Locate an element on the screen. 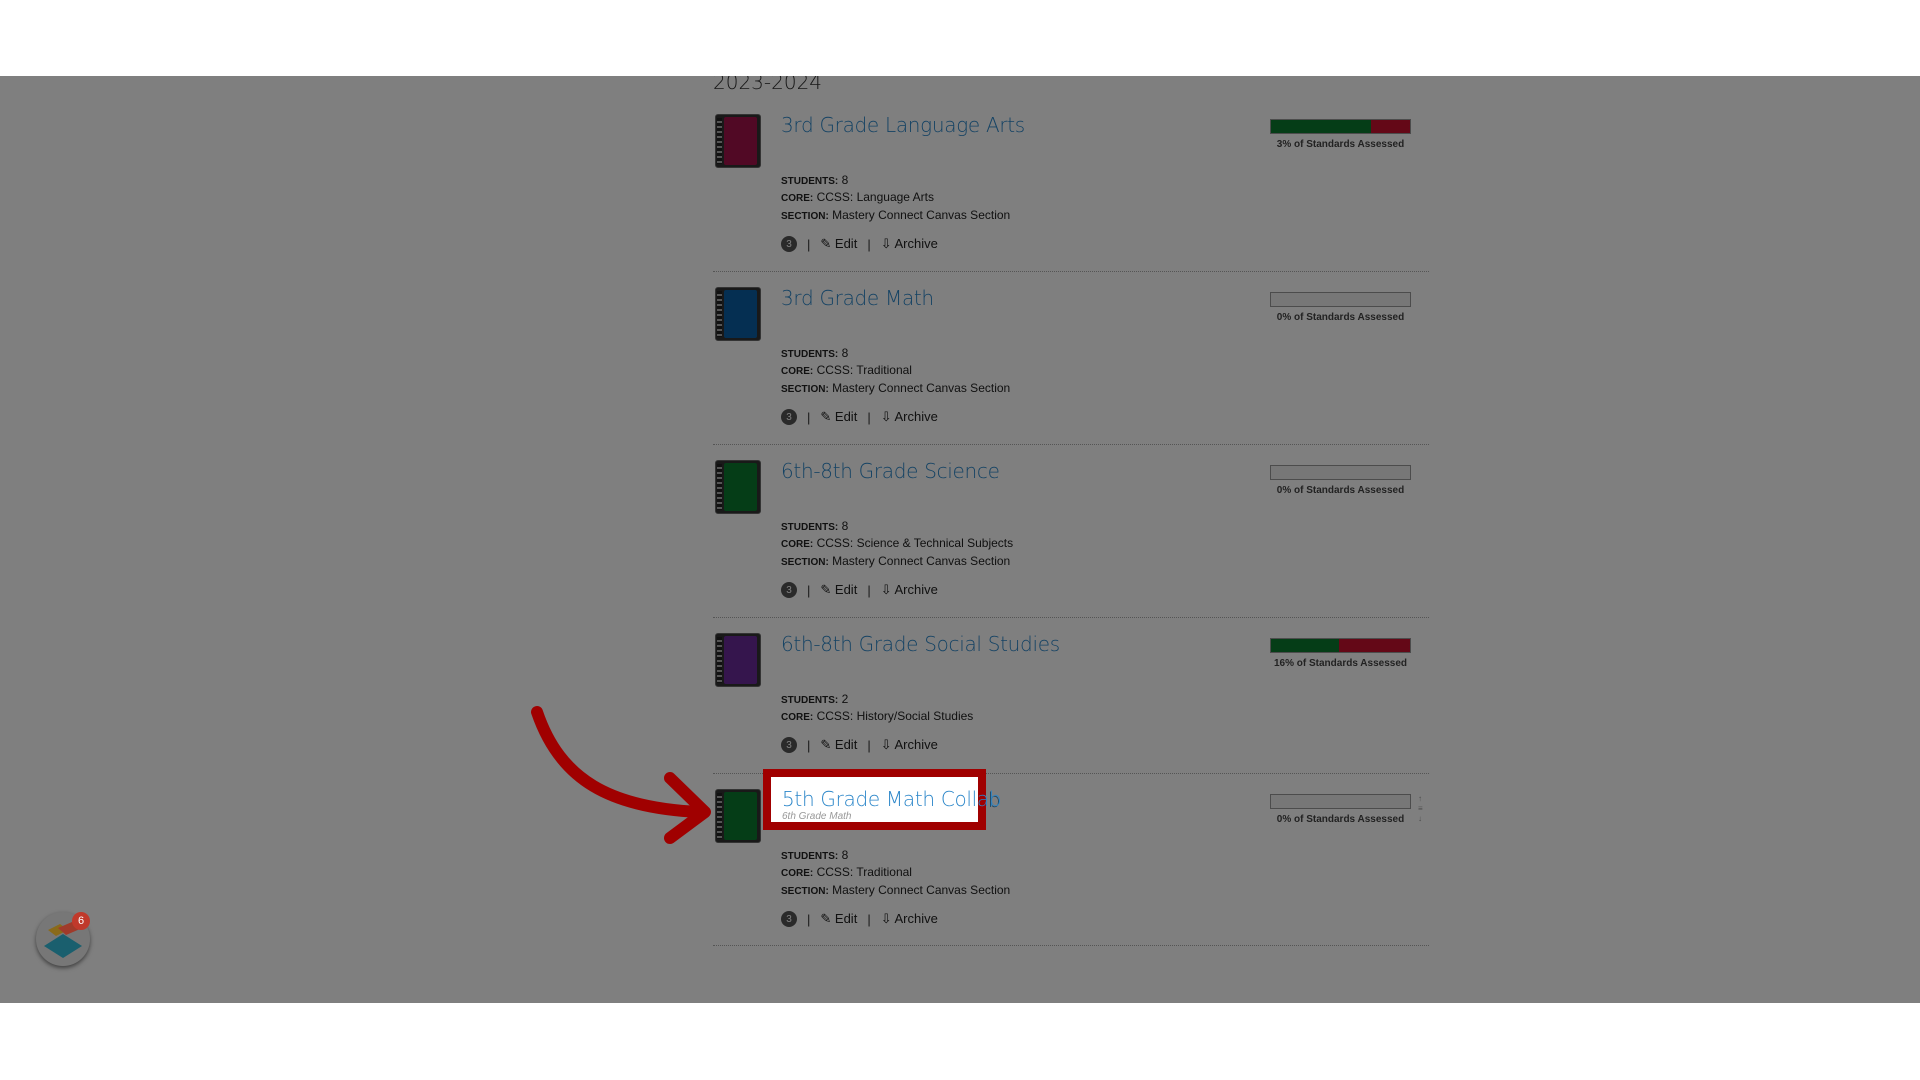 This screenshot has width=1920, height=1080. course-title-link: 5th Grade Math Collab is located at coordinates (892, 799).